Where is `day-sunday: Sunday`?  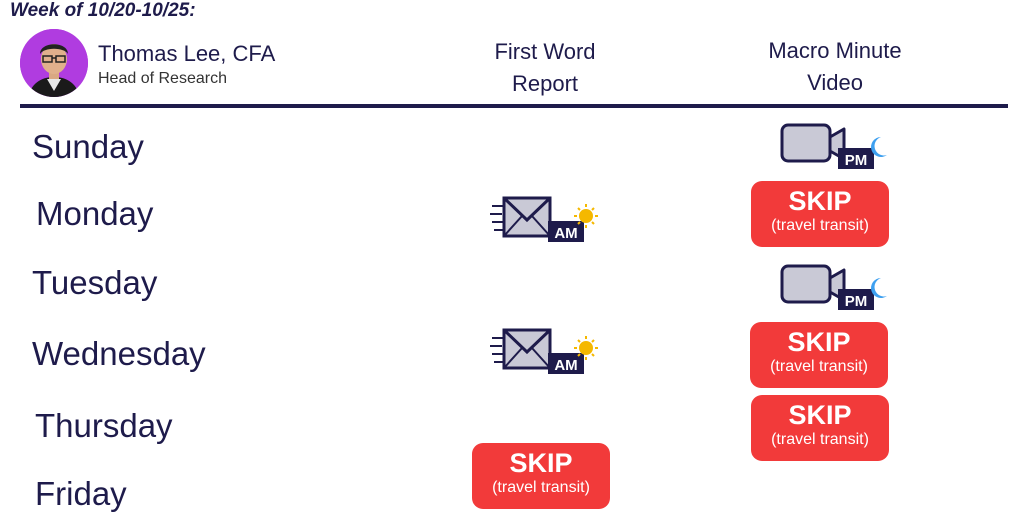 day-sunday: Sunday is located at coordinates (88, 146).